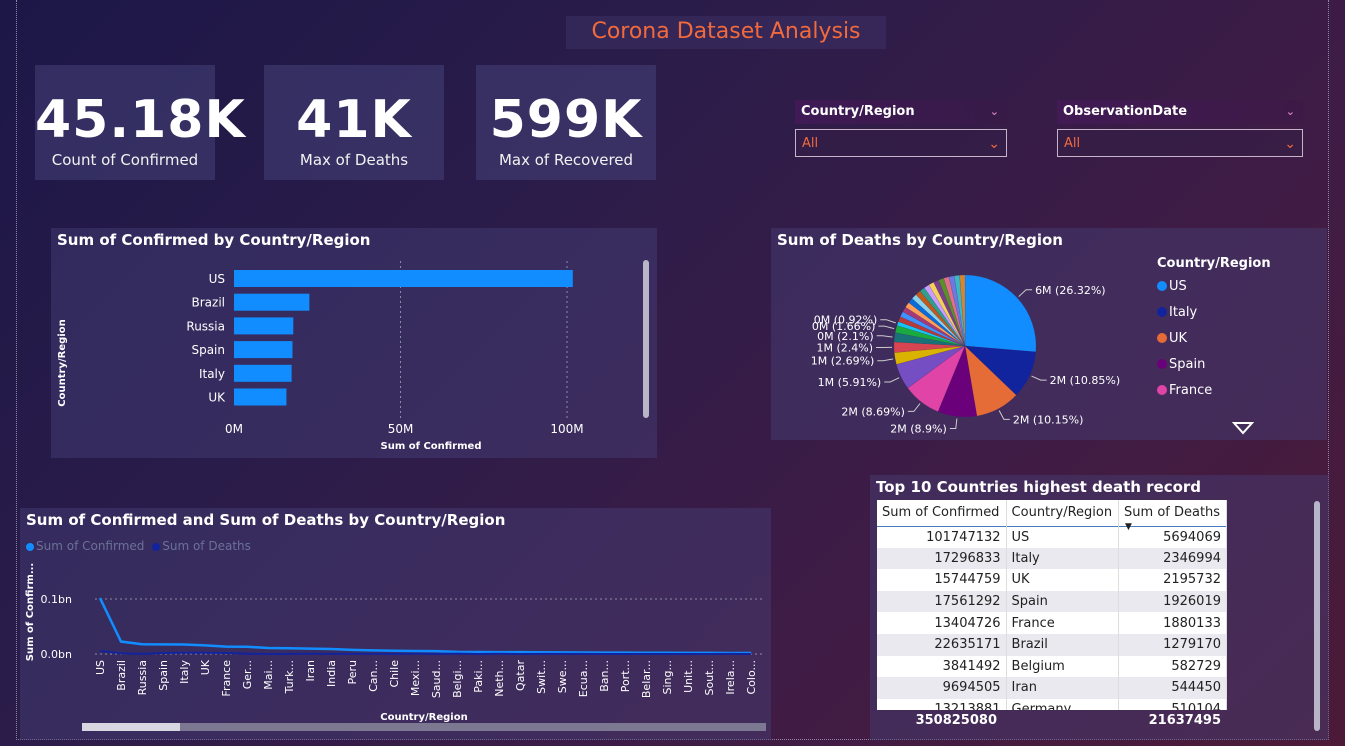 The height and width of the screenshot is (746, 1345). I want to click on col-header-sum-confirmed: Sum of Confirmed, so click(942, 513).